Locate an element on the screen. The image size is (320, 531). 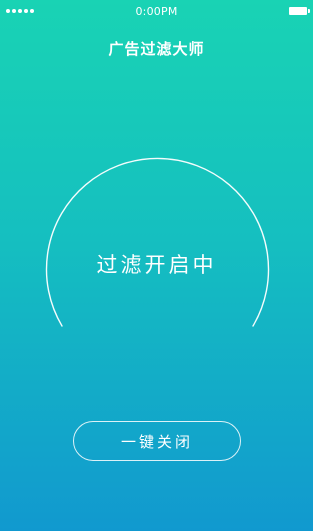
one-key-close-button: 一键关闭 is located at coordinates (157, 441).